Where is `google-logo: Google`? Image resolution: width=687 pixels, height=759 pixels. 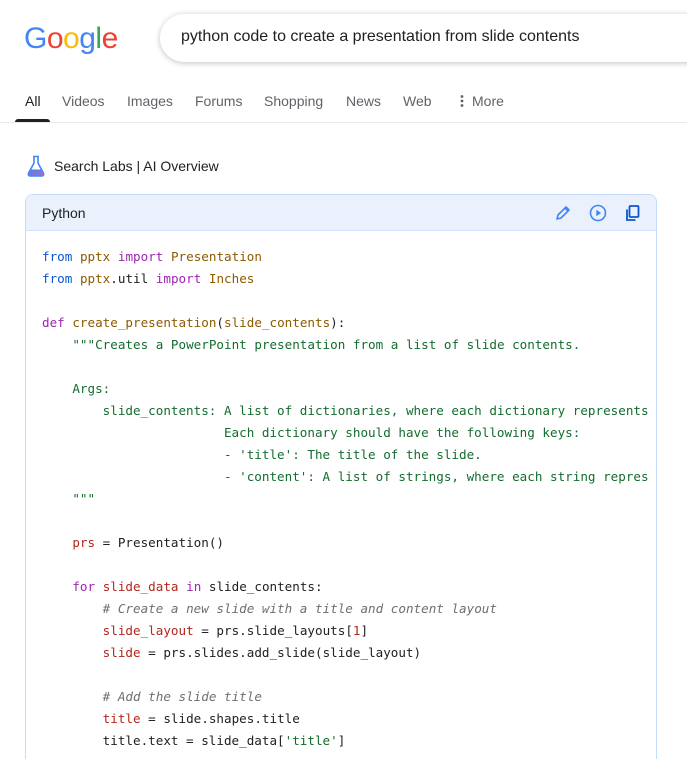 google-logo: Google is located at coordinates (71, 39).